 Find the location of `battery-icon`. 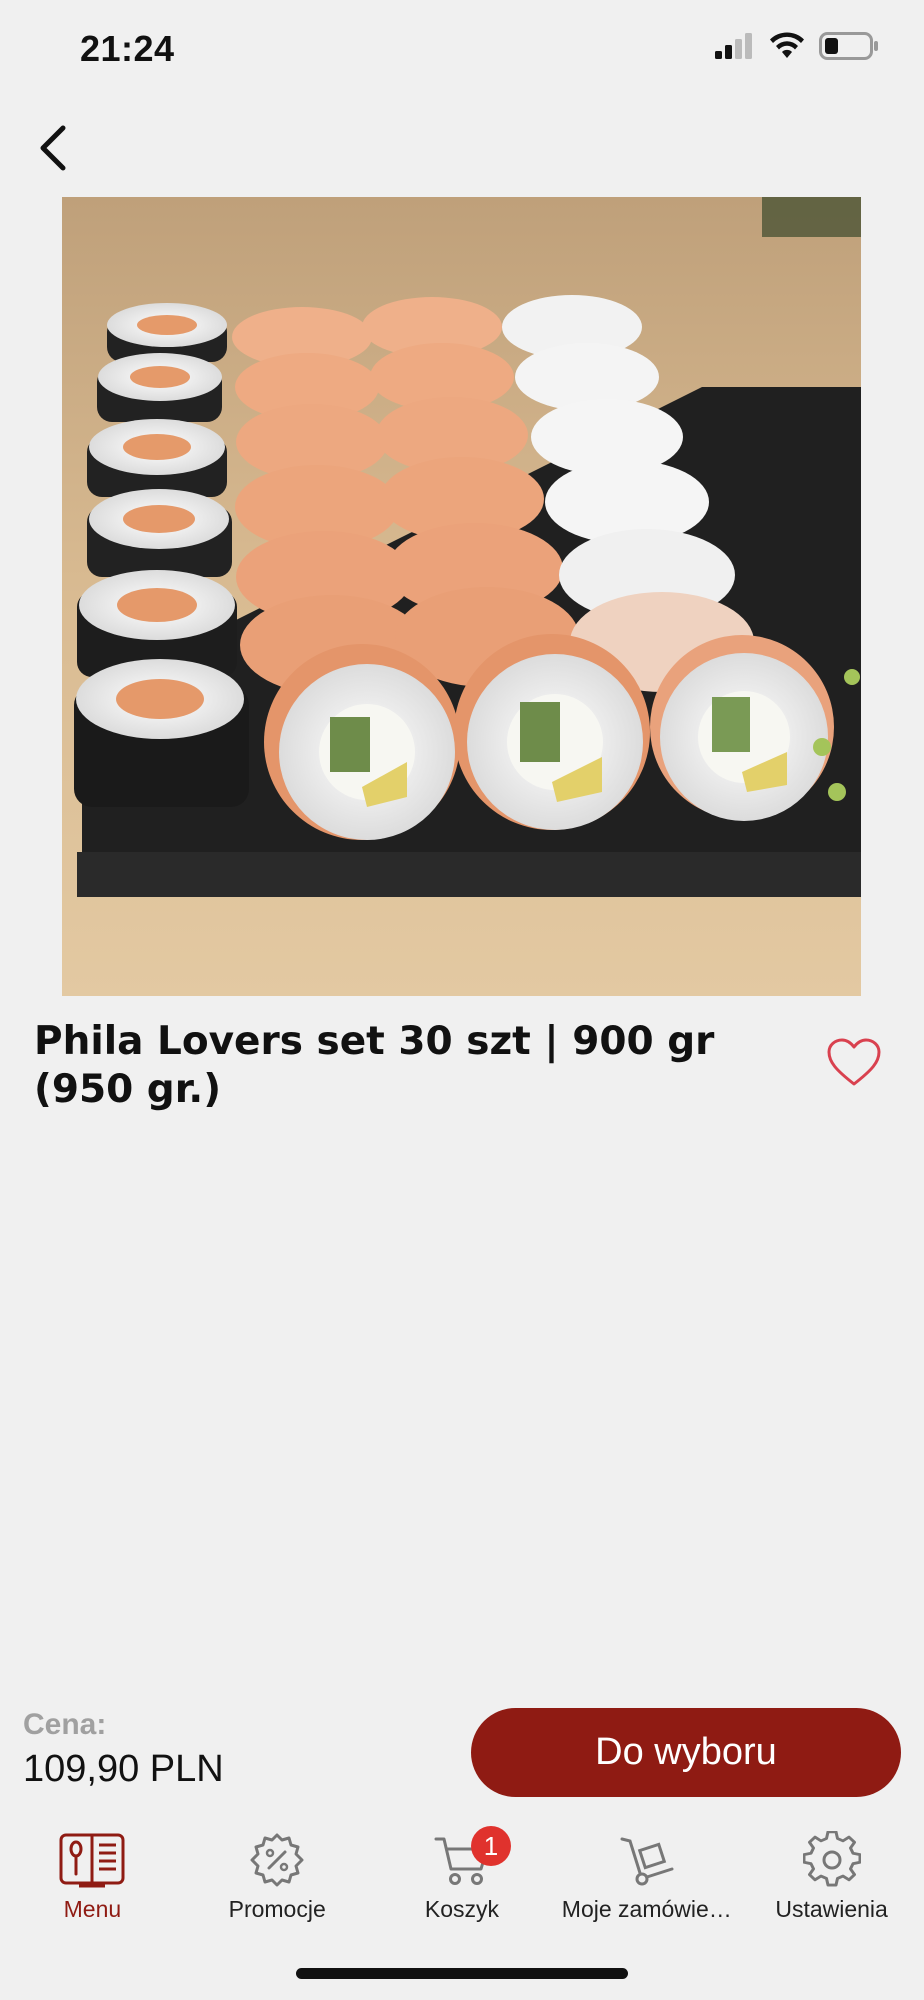

battery-icon is located at coordinates (848, 46).